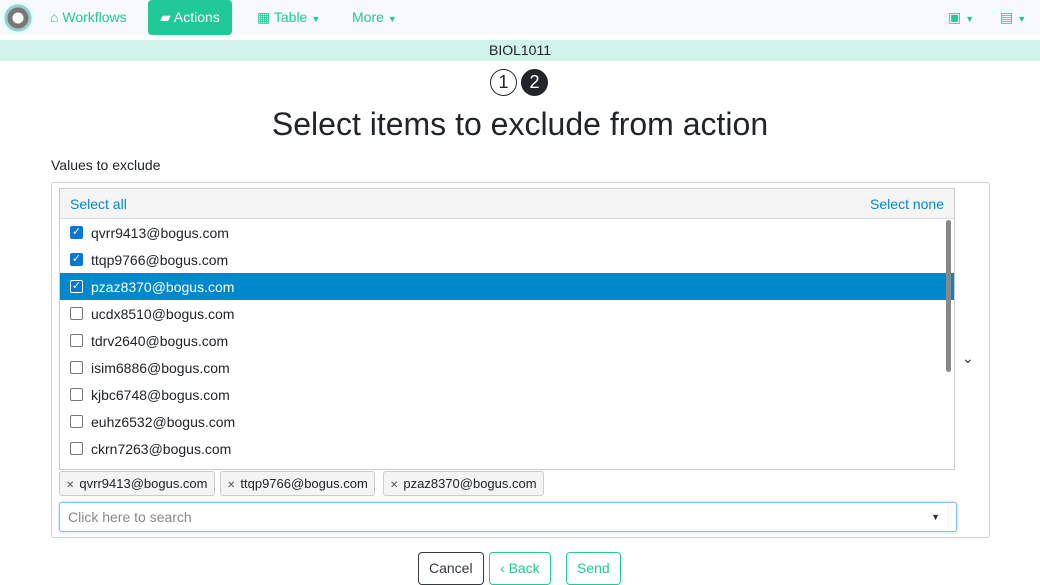 The width and height of the screenshot is (1040, 585). Describe the element at coordinates (196, 17) in the screenshot. I see `nav-label: Actions` at that location.